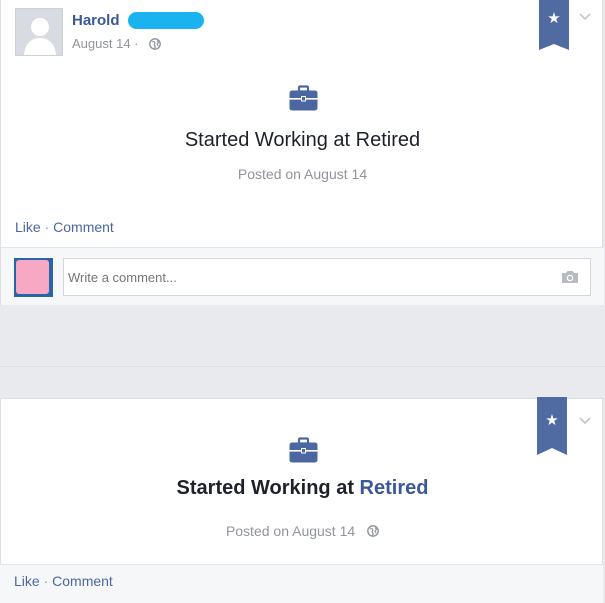 The image size is (605, 603). Describe the element at coordinates (394, 488) in the screenshot. I see `employer-link: Retired` at that location.